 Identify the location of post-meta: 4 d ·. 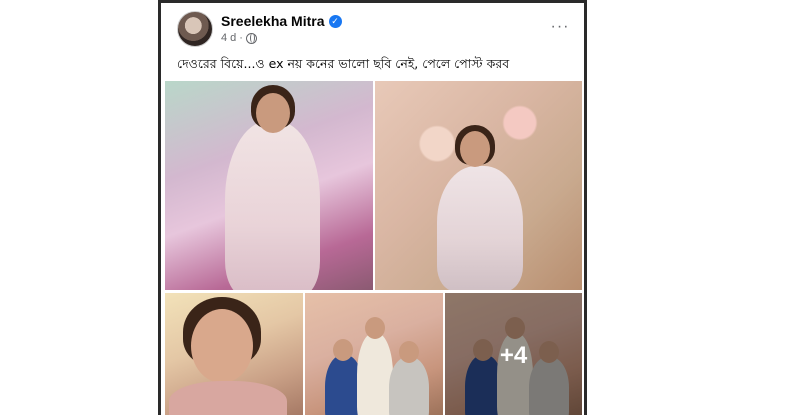
(239, 38).